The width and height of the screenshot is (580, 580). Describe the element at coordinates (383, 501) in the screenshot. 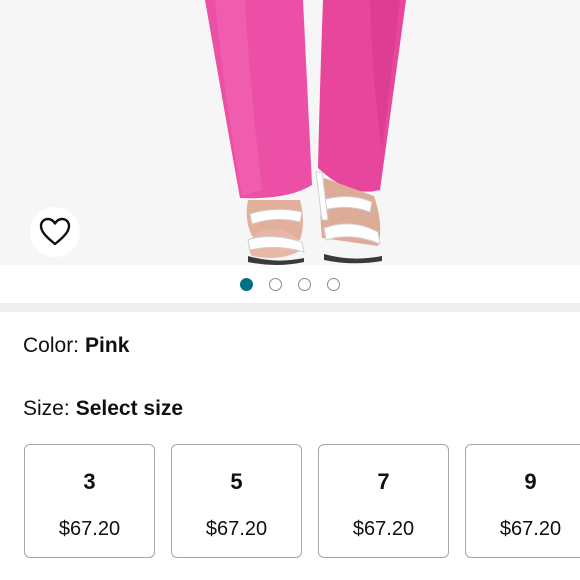

I see `size-option-7: 7 $67.20` at that location.